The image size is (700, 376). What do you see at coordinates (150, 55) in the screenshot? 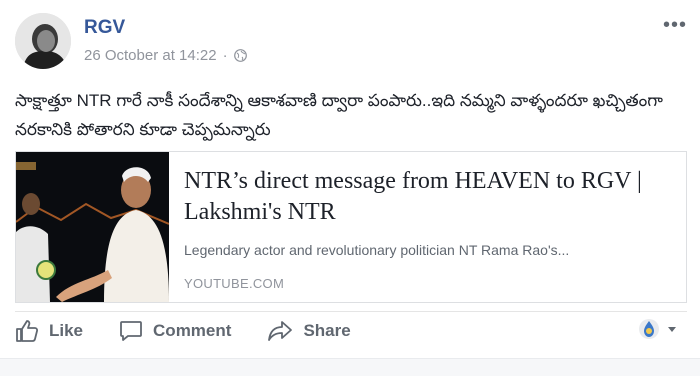
I see `post-timestamp: 26 October at 14:22` at bounding box center [150, 55].